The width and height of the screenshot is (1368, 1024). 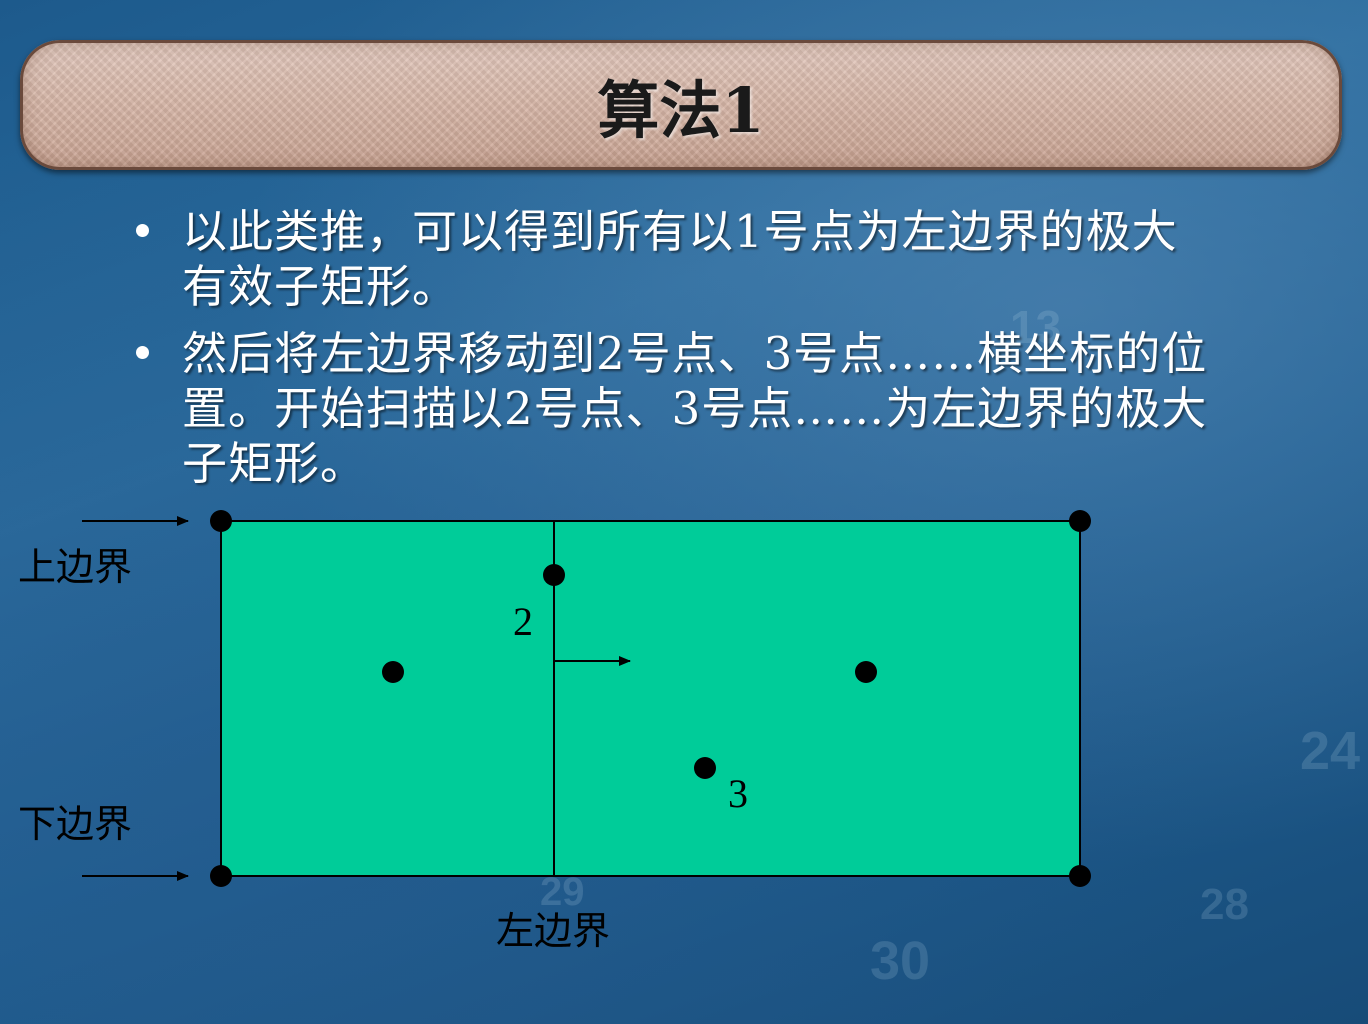 What do you see at coordinates (866, 672) in the screenshot?
I see `point-right` at bounding box center [866, 672].